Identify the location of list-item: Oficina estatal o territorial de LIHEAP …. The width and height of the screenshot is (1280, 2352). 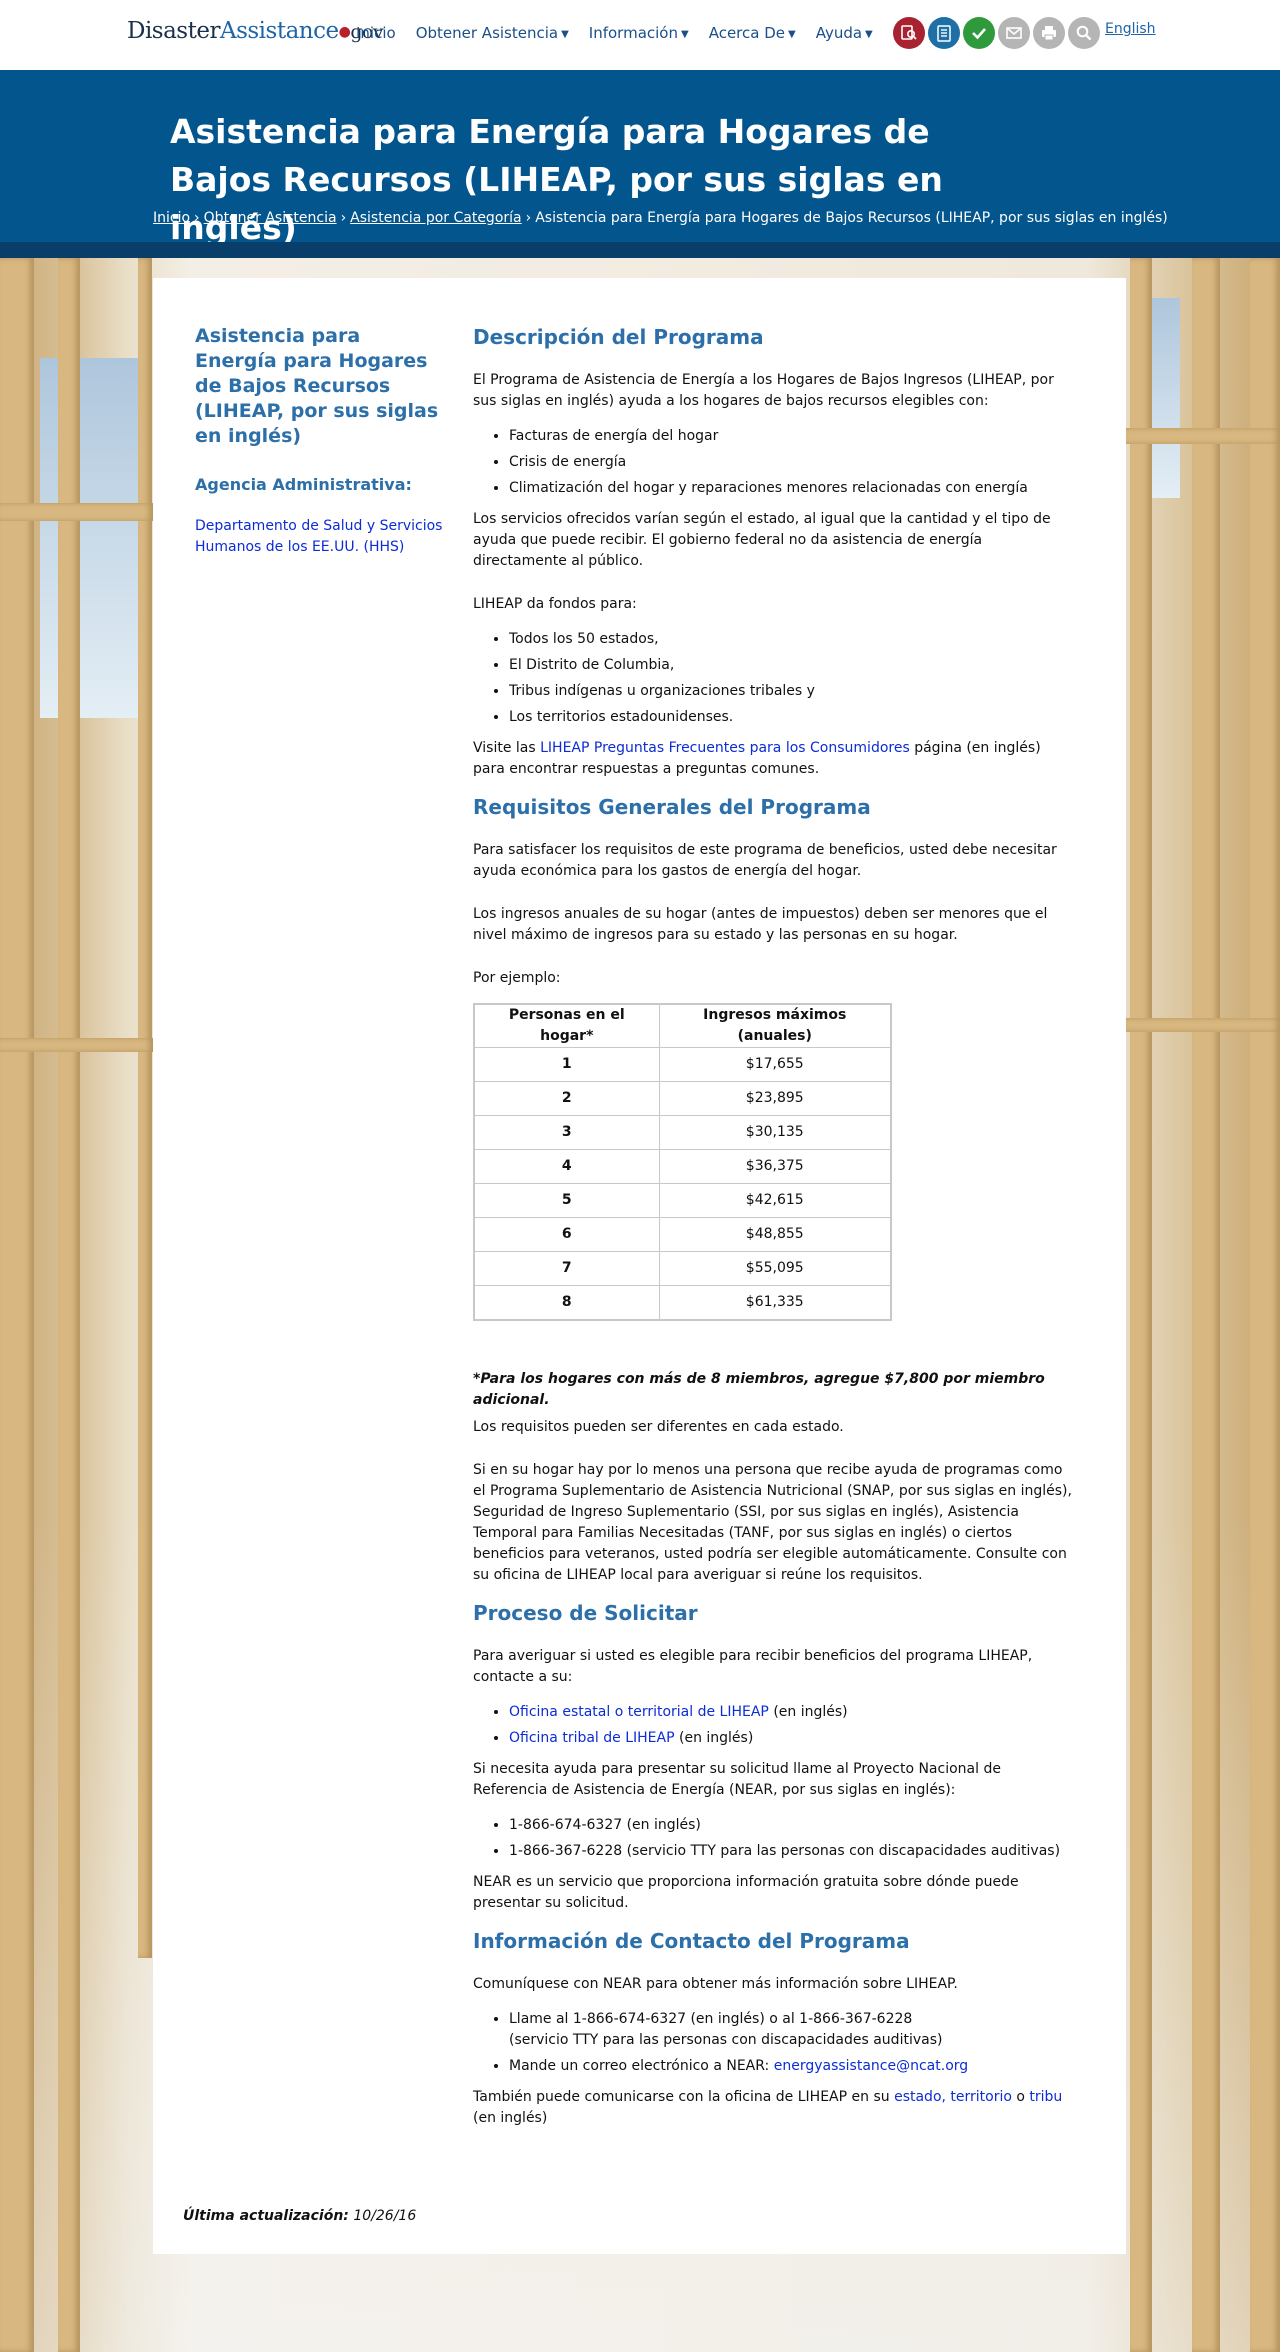
(791, 1712).